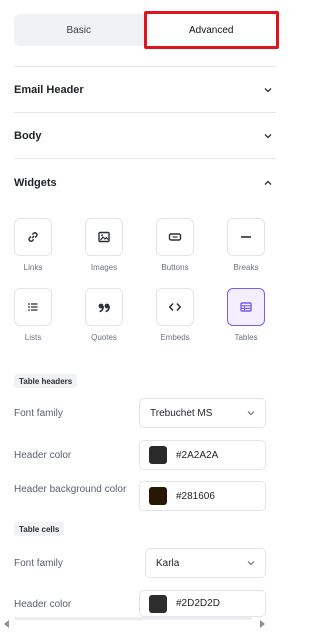 The image size is (320, 642). What do you see at coordinates (133, 618) in the screenshot?
I see `horizontal-scrollbar` at bounding box center [133, 618].